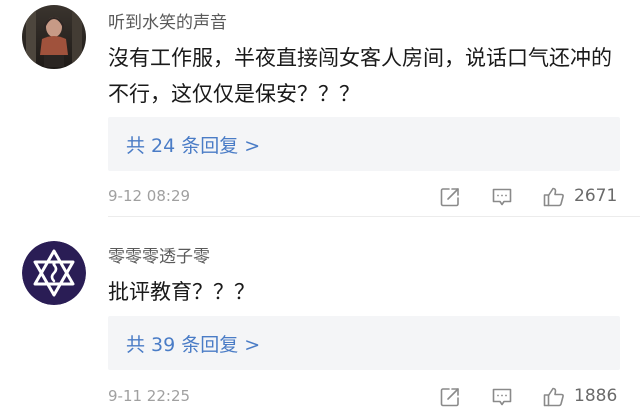 The width and height of the screenshot is (640, 419). What do you see at coordinates (364, 144) in the screenshot?
I see `replies-box: 共 24 条回复 >` at bounding box center [364, 144].